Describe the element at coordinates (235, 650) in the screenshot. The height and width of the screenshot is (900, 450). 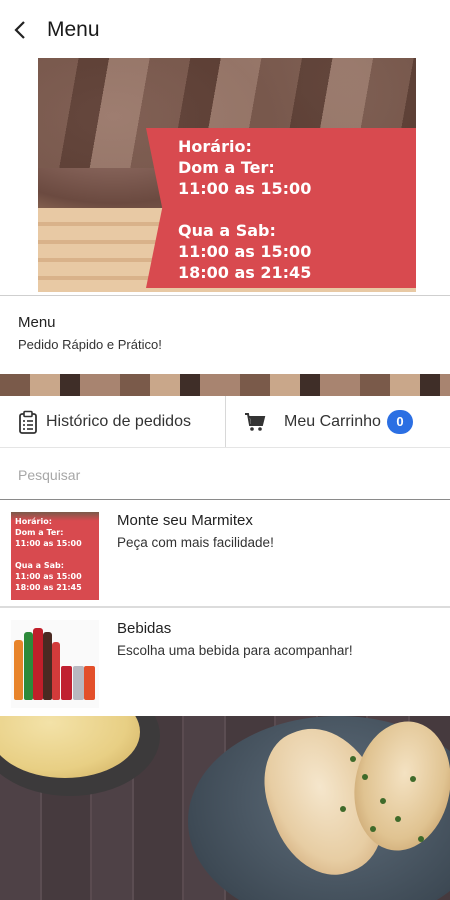
I see `category-description: Escolha uma bebida para acompanhar!` at that location.